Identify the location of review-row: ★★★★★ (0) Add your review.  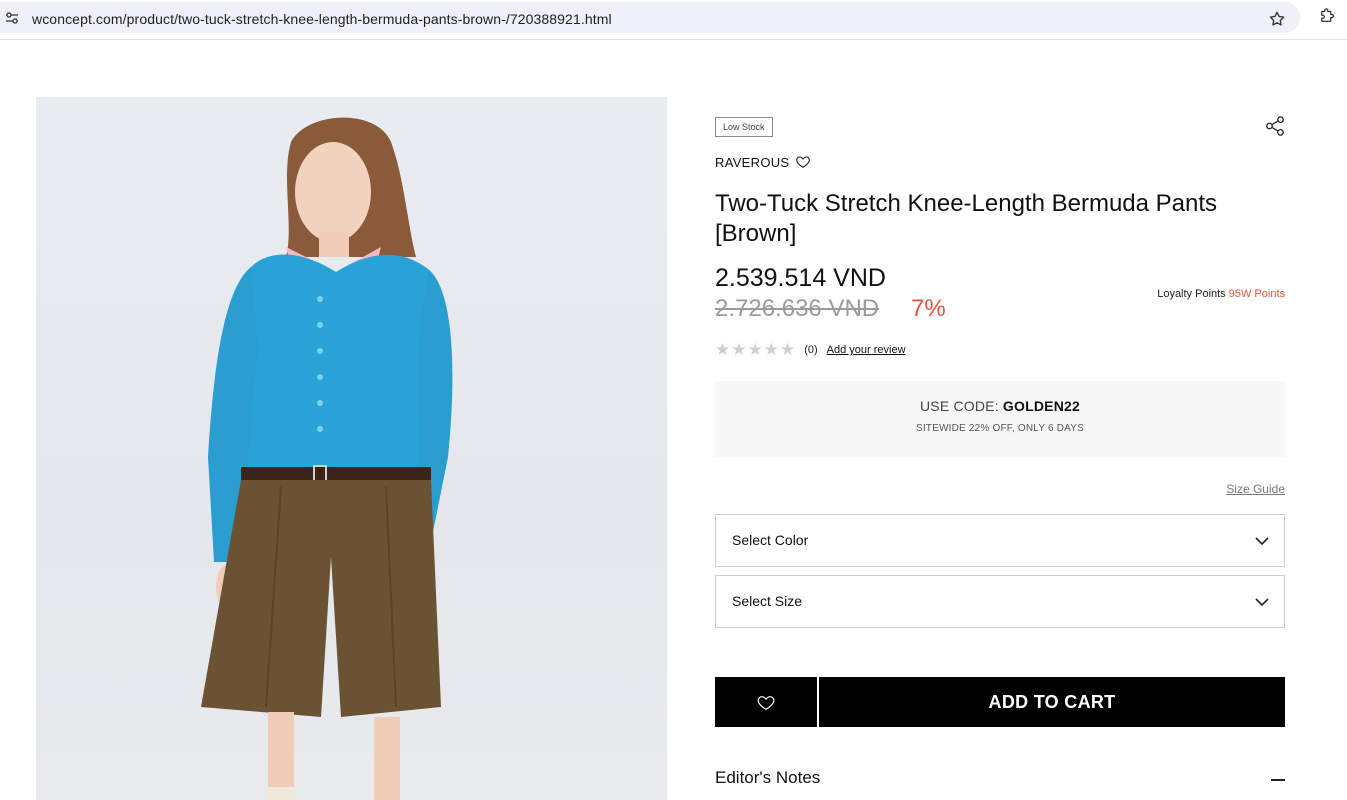
(810, 350).